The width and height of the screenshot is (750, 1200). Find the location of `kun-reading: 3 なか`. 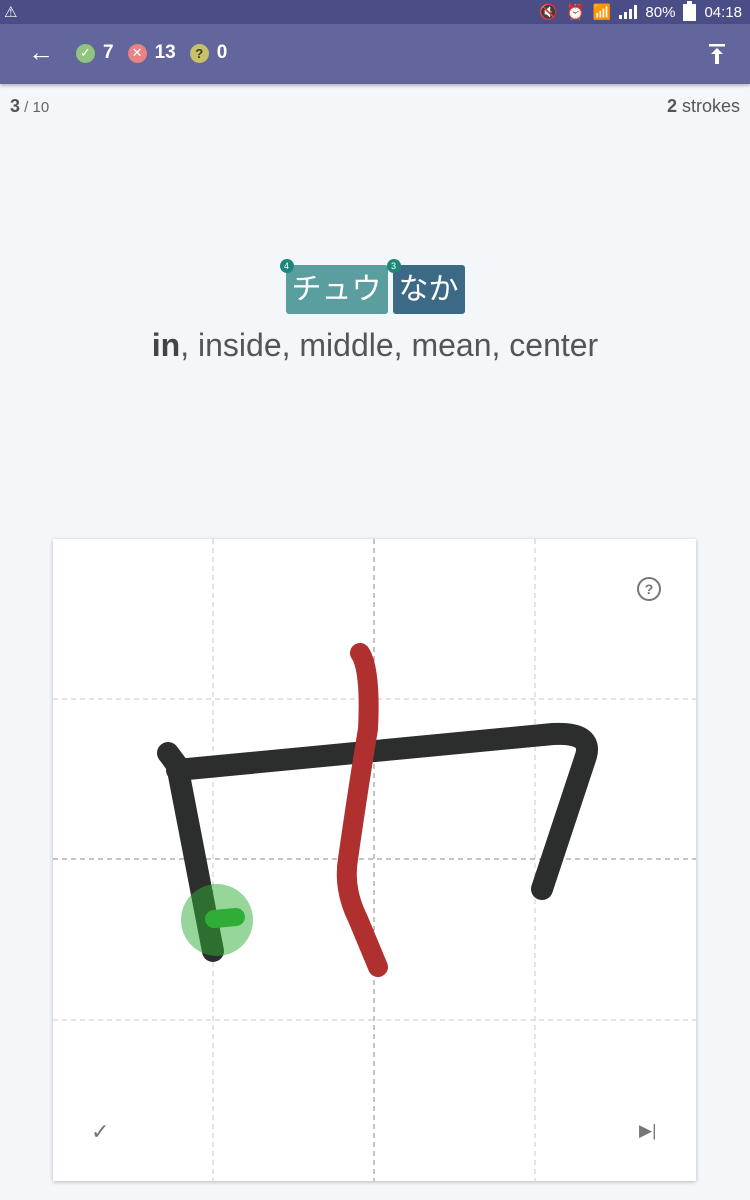

kun-reading: 3 なか is located at coordinates (425, 286).